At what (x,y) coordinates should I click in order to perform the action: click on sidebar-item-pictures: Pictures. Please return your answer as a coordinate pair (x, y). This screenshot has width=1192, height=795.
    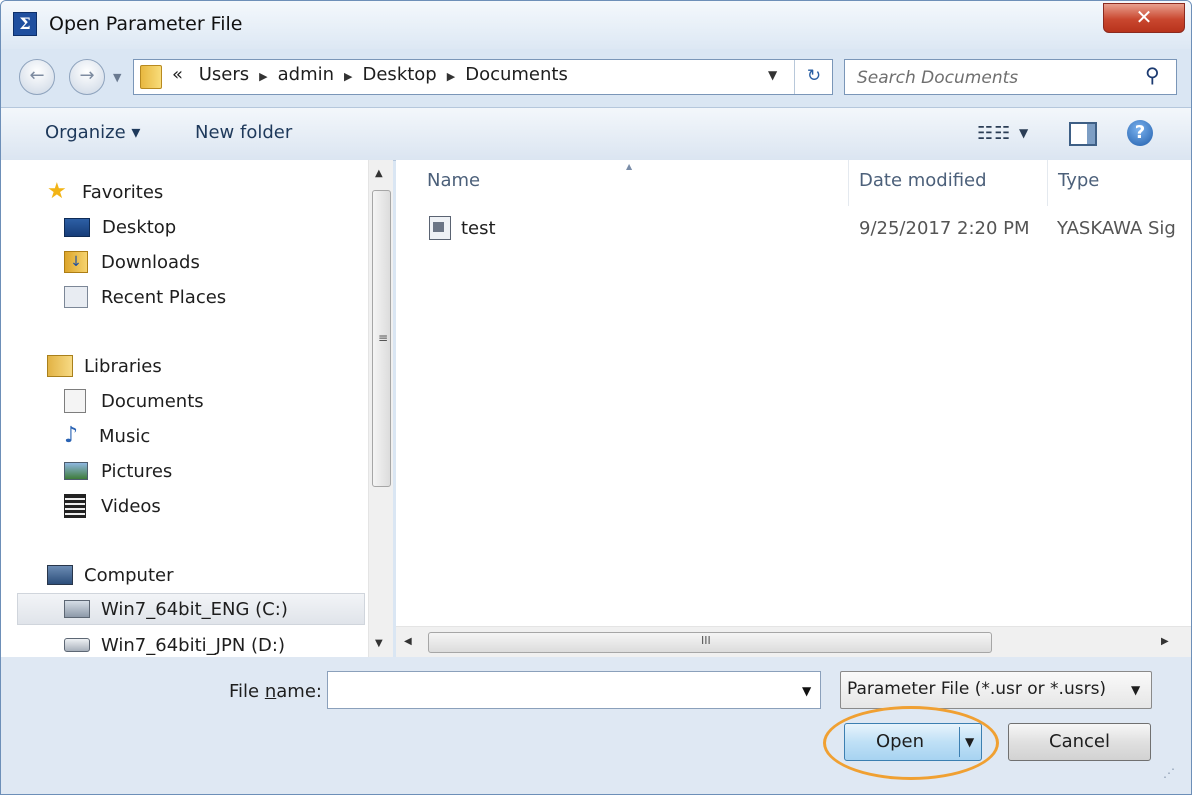
    Looking at the image, I should click on (118, 471).